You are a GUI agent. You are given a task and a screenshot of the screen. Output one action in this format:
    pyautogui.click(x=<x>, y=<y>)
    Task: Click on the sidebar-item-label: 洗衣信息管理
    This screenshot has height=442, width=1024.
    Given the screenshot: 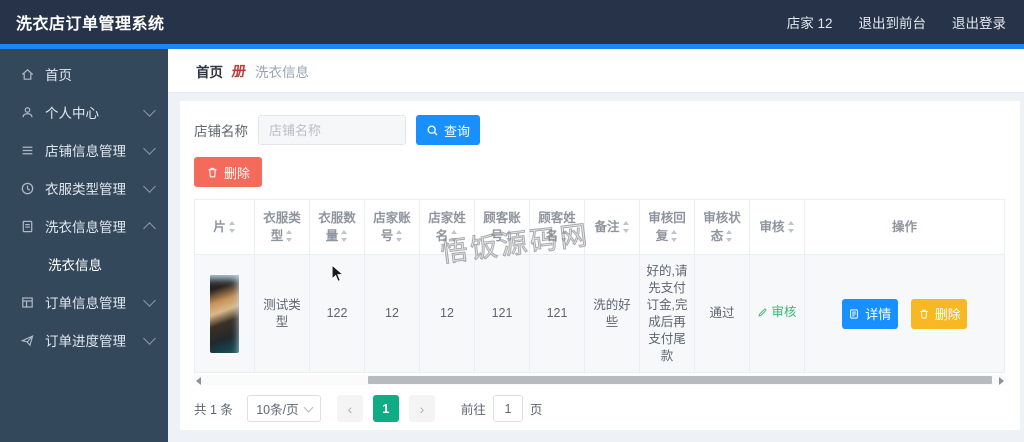 What is the action you would take?
    pyautogui.click(x=85, y=227)
    